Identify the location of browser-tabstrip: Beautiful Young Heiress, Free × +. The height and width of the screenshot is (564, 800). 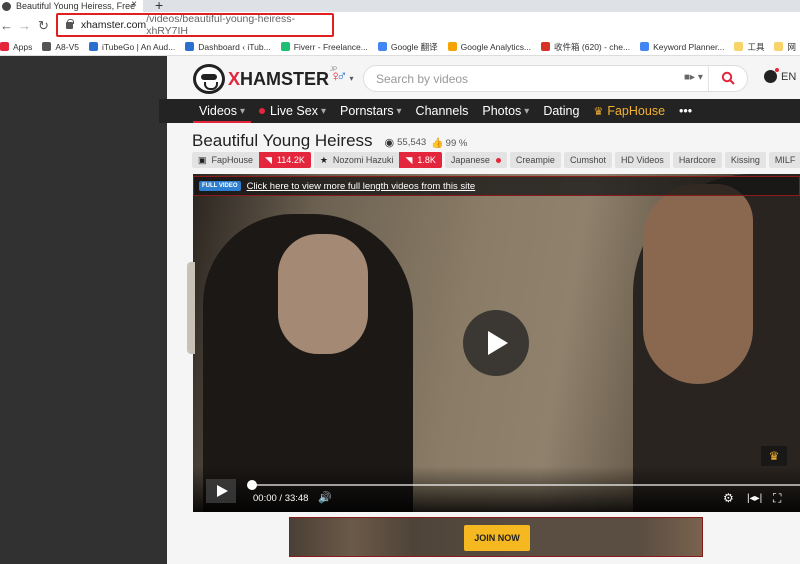
(400, 6).